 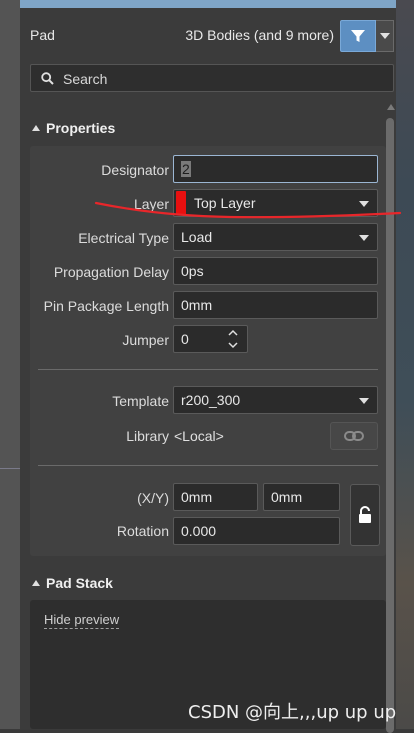 I want to click on search-placeholder: Search, so click(x=85, y=79).